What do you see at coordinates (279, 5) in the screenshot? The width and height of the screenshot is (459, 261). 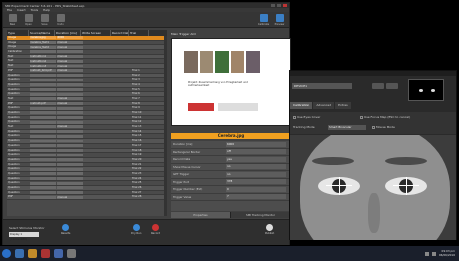 I see `maximize-button` at bounding box center [279, 5].